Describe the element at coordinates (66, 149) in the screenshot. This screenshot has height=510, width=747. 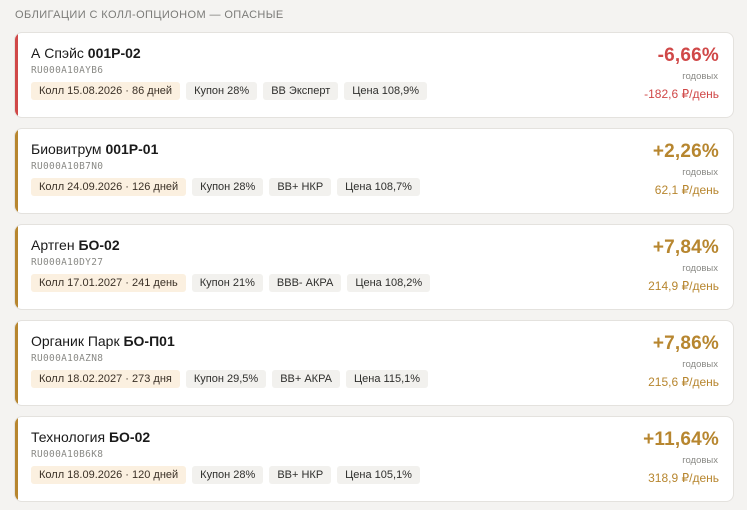
I see `bond-issuer: Биовитрум` at that location.